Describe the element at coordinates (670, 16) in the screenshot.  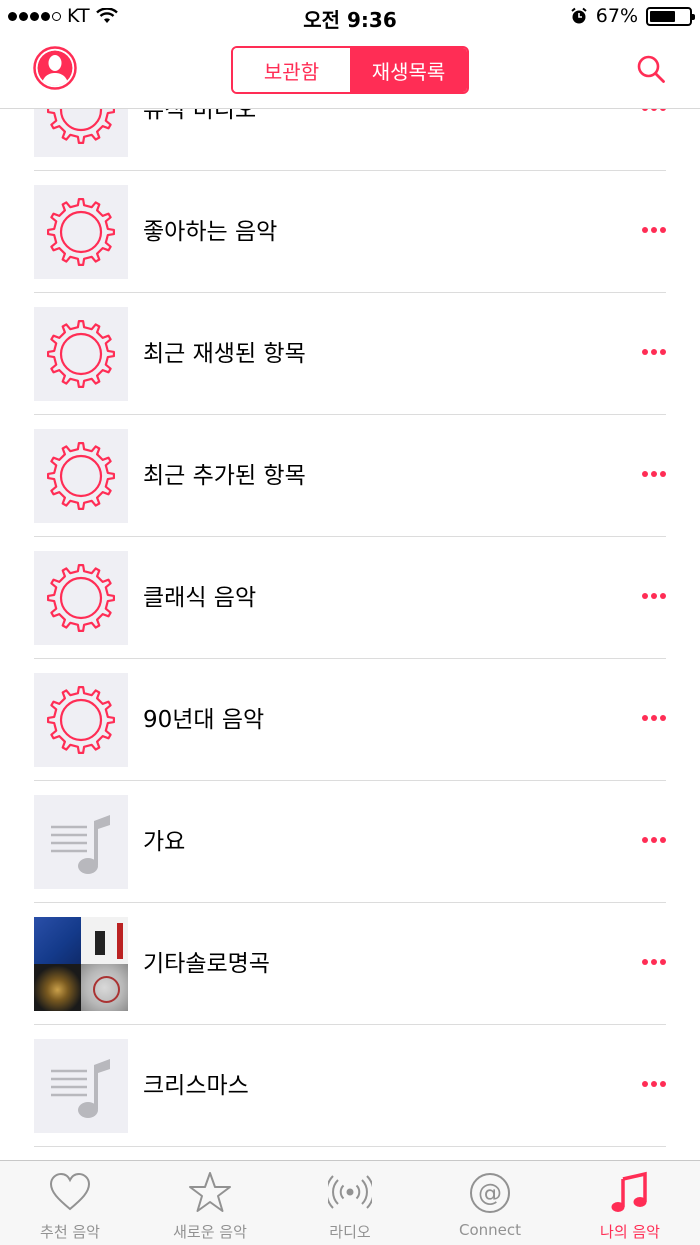
I see `battery-icon` at that location.